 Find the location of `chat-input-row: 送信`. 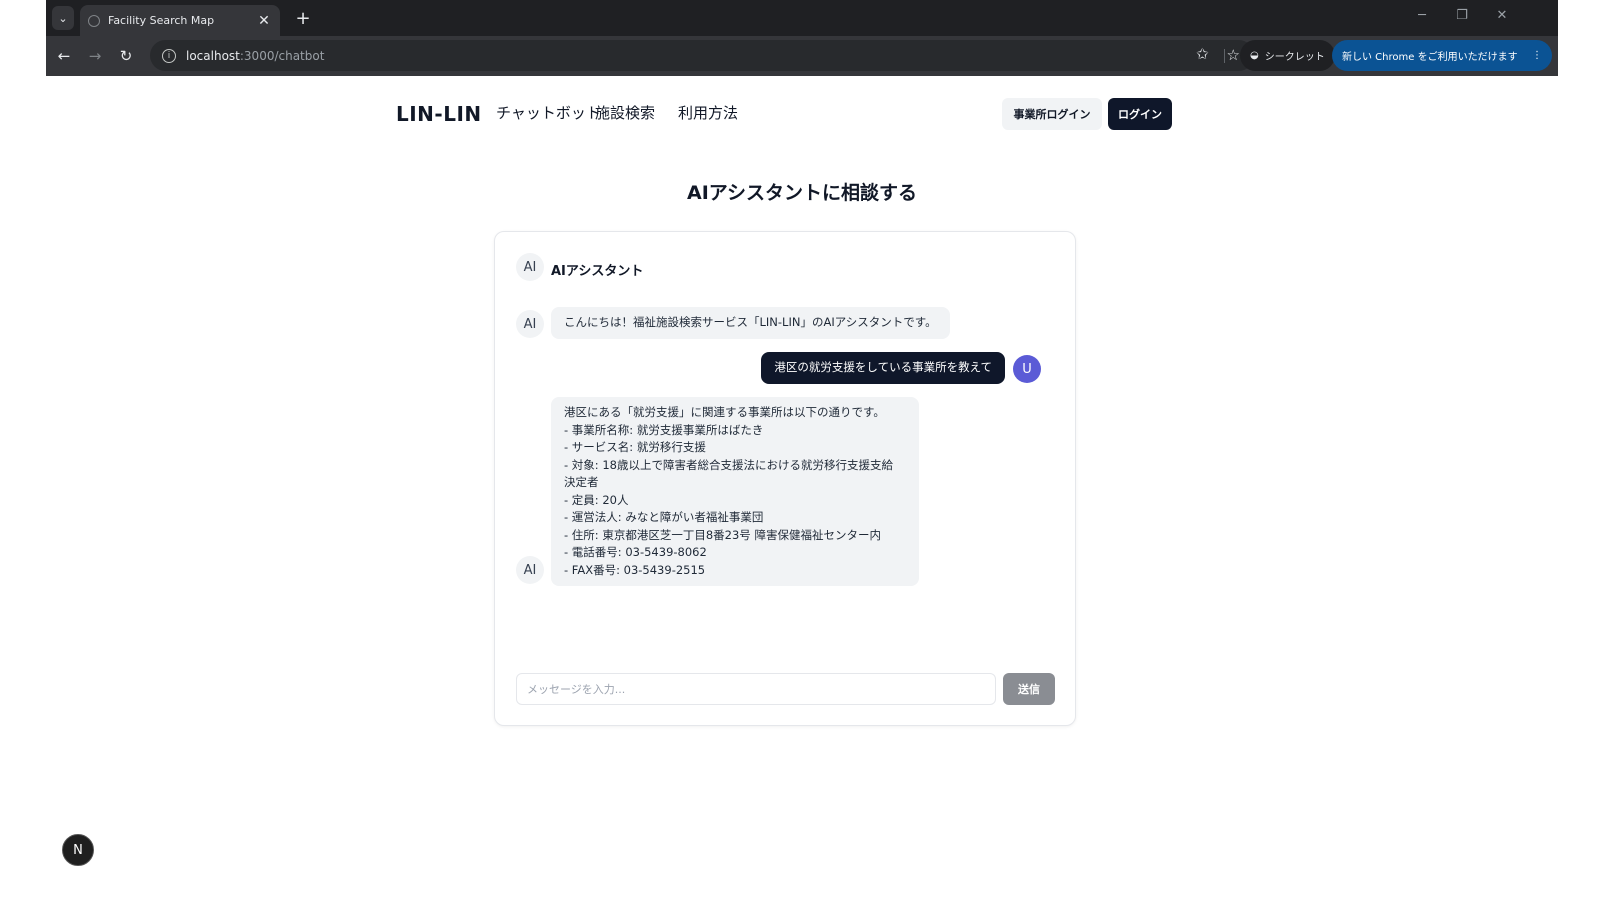

chat-input-row: 送信 is located at coordinates (786, 689).